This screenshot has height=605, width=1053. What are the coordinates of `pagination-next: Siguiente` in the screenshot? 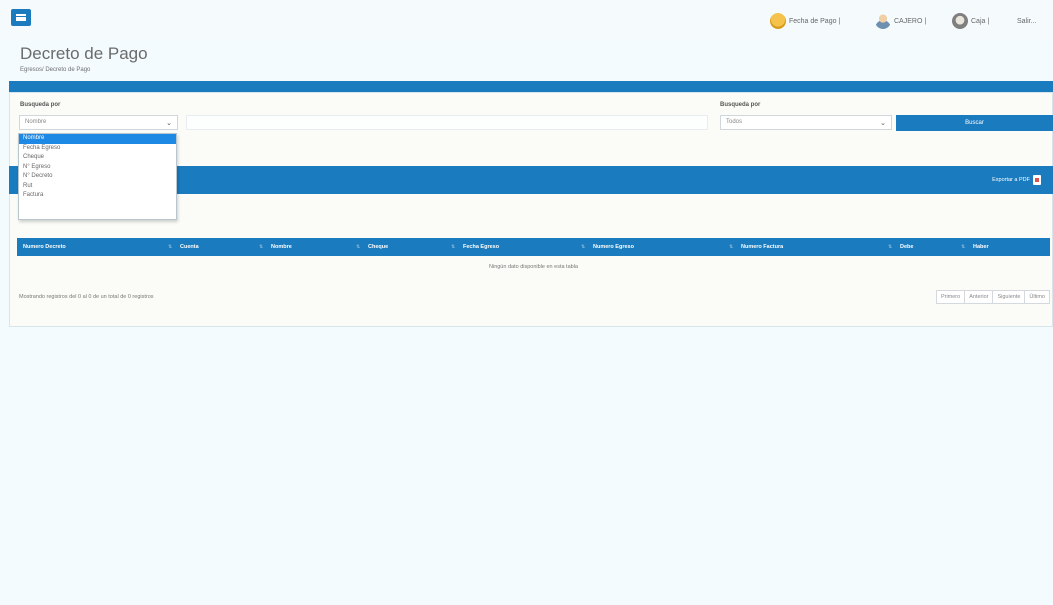 It's located at (1009, 297).